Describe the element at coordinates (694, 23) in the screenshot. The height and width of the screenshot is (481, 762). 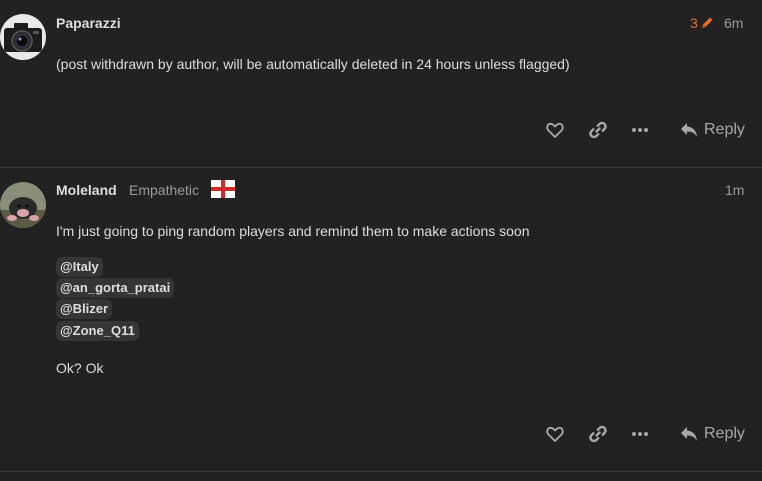
I see `edit-count: 3` at that location.